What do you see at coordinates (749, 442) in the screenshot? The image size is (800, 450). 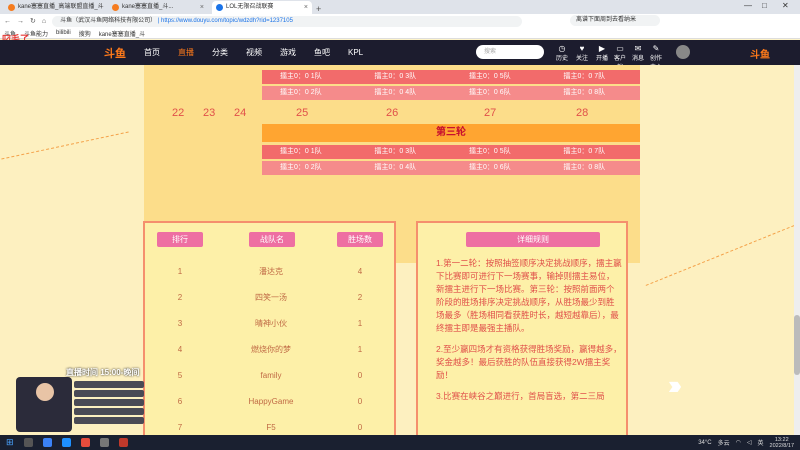 I see `volume-icon: ◁` at bounding box center [749, 442].